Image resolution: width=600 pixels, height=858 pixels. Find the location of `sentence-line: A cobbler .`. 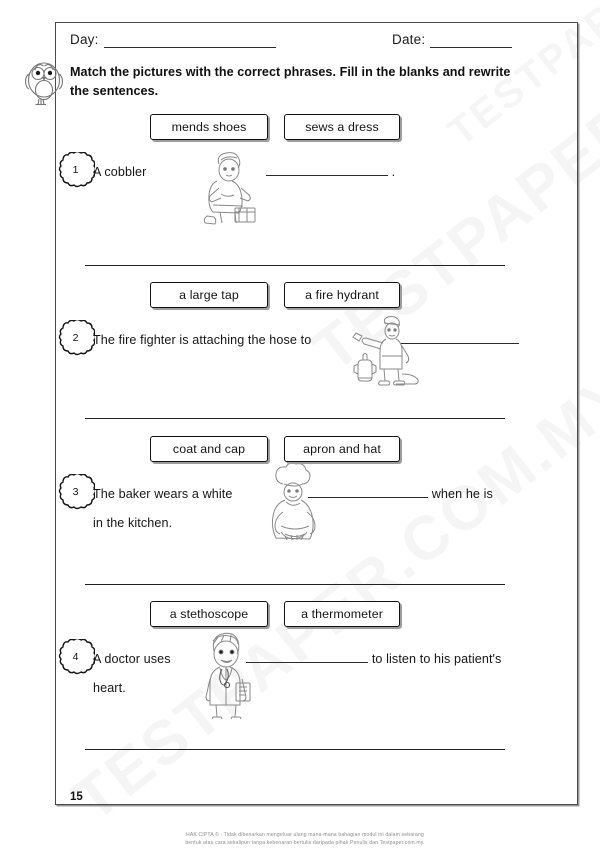

sentence-line: A cobbler . is located at coordinates (335, 172).